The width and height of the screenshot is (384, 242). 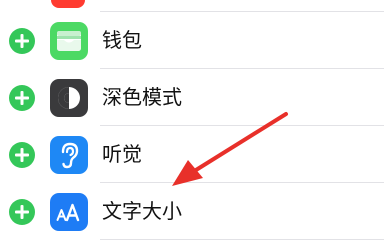 I want to click on text-size-icon, so click(x=69, y=212).